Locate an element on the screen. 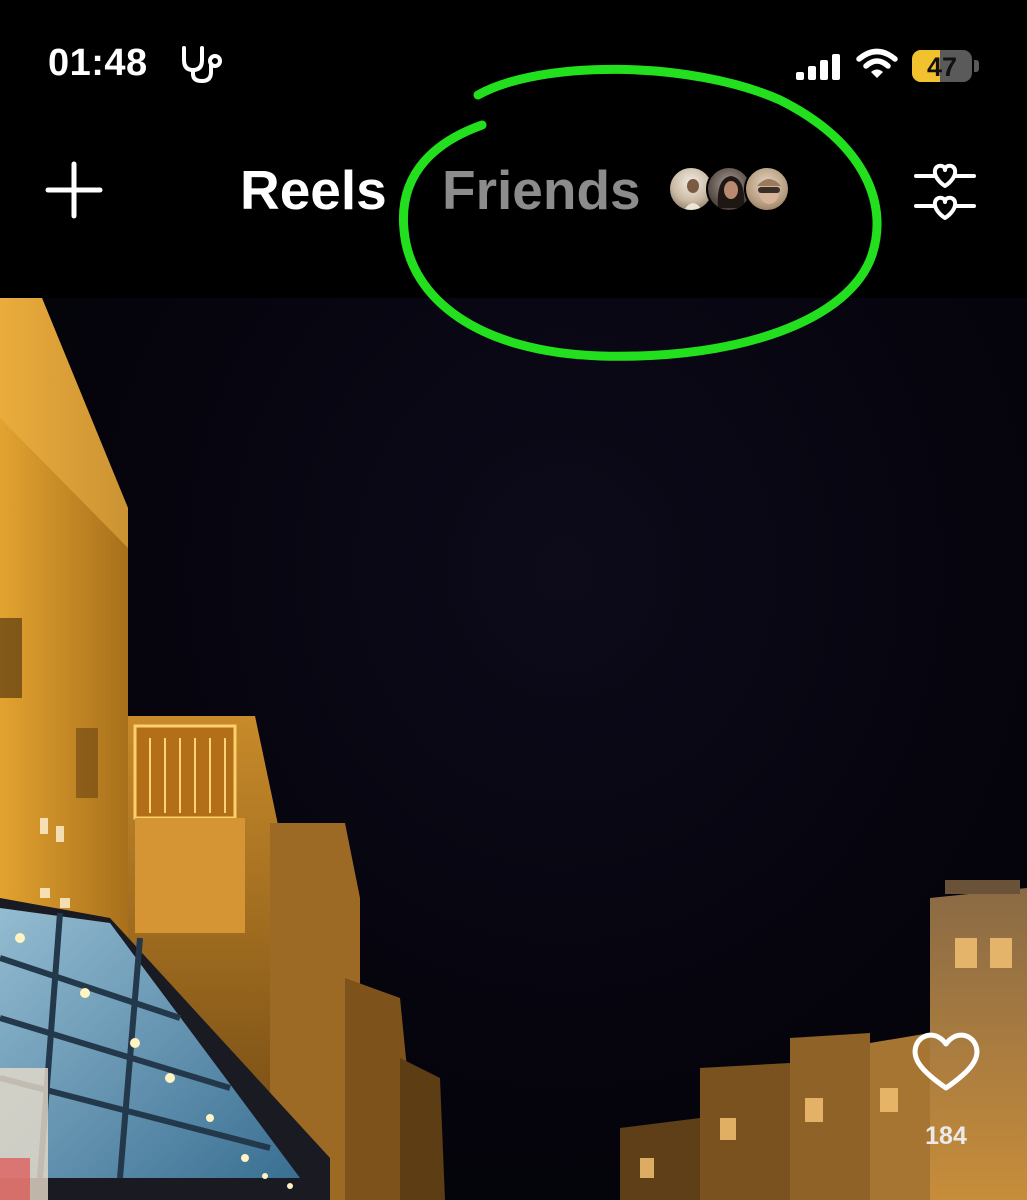 The width and height of the screenshot is (1027, 1200). status-time: 01:48 is located at coordinates (98, 63).